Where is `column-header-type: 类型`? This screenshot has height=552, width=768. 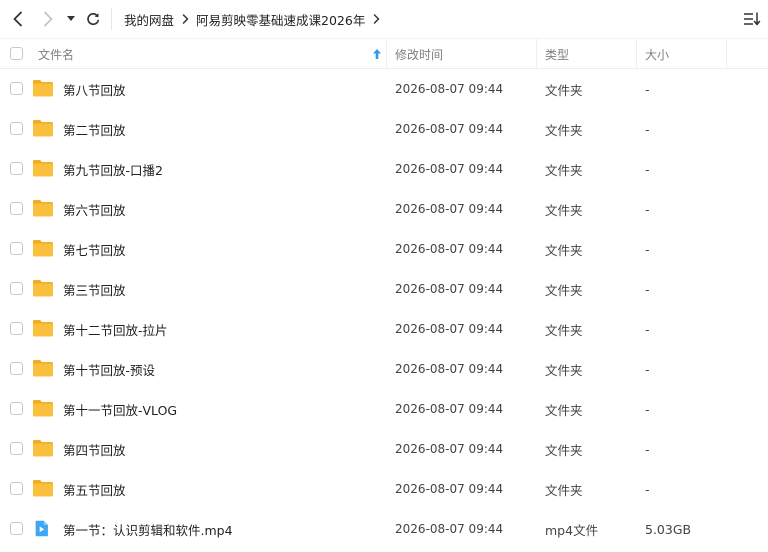
column-header-type: 类型 is located at coordinates (557, 54).